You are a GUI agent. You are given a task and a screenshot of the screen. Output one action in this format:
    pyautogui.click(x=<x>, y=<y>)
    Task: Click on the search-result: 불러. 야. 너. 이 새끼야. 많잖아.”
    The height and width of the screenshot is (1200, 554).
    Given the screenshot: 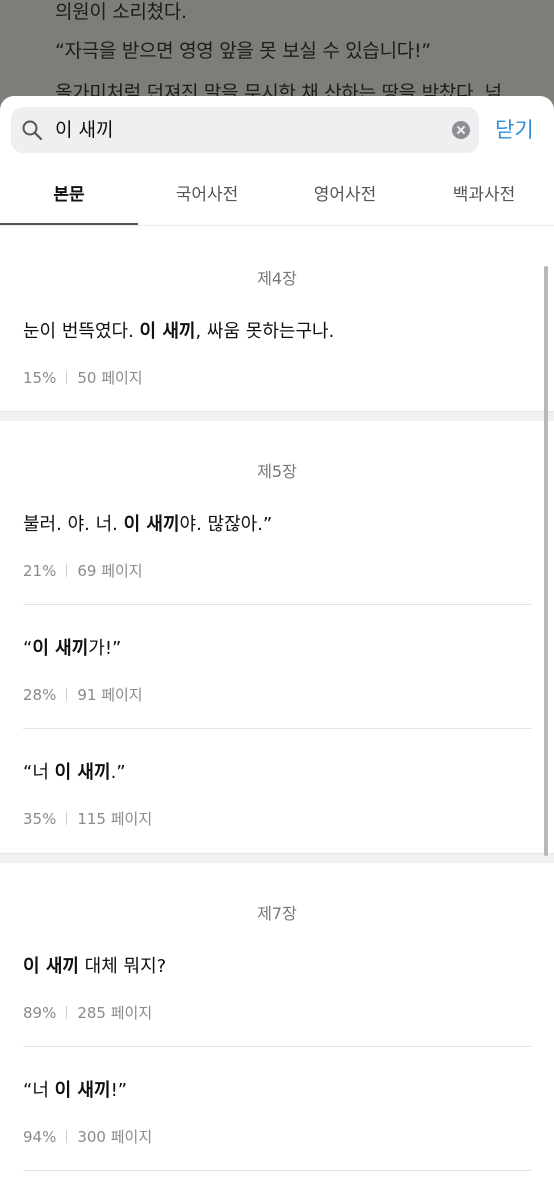 What is the action you would take?
    pyautogui.click(x=147, y=523)
    